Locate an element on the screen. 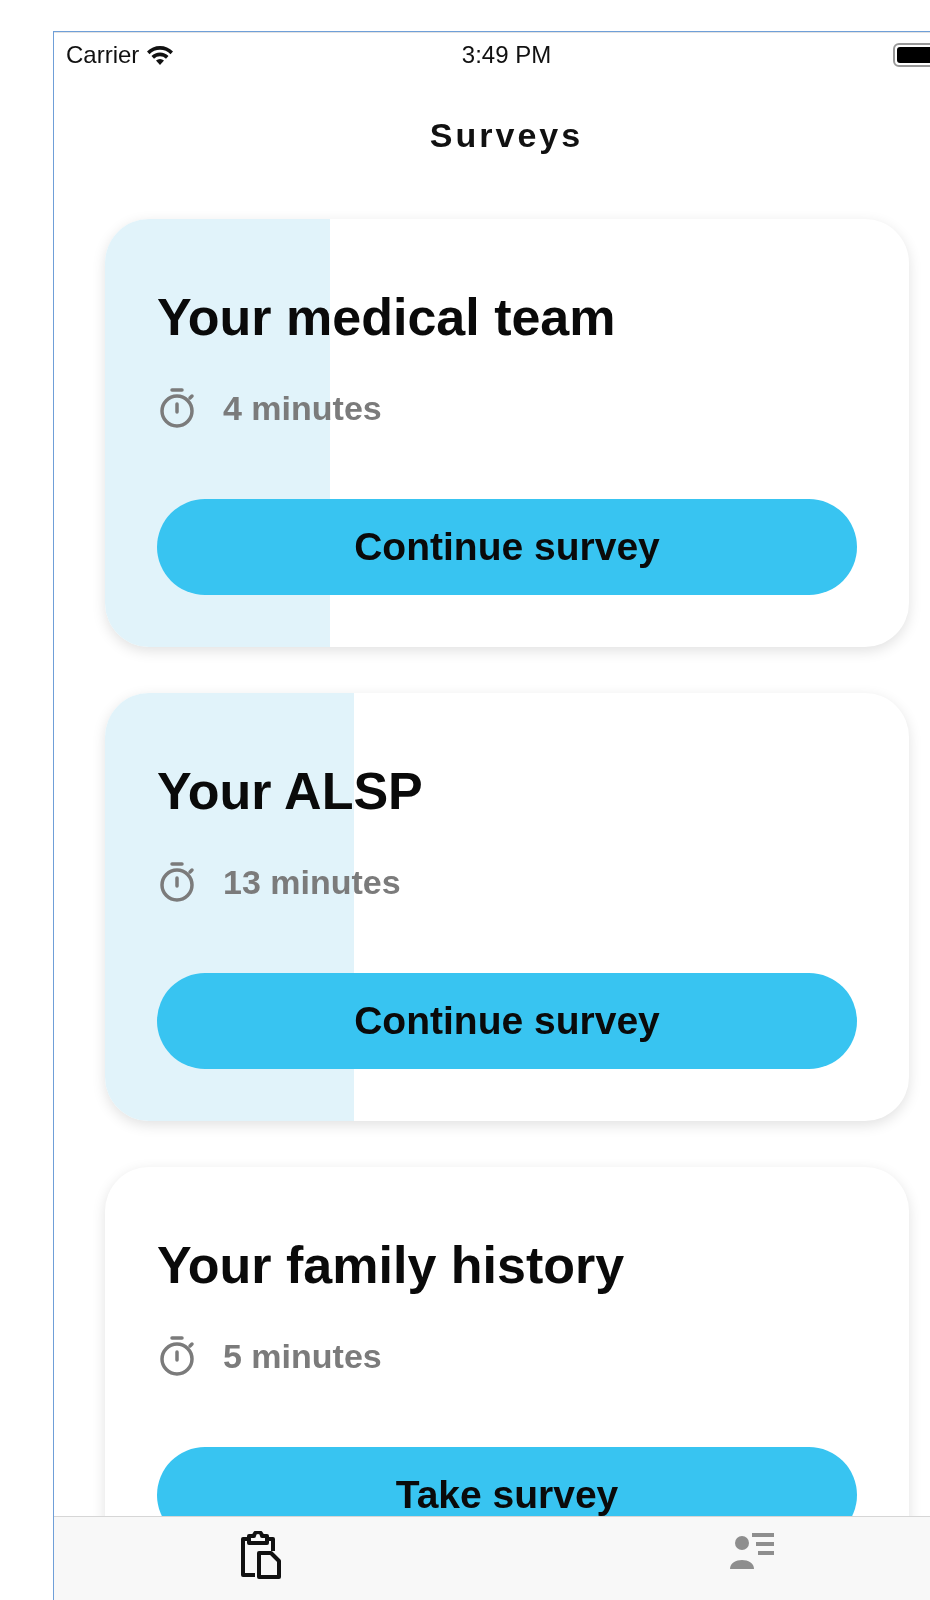 Image resolution: width=930 pixels, height=1600 pixels. duration-label: 4 minutes is located at coordinates (302, 408).